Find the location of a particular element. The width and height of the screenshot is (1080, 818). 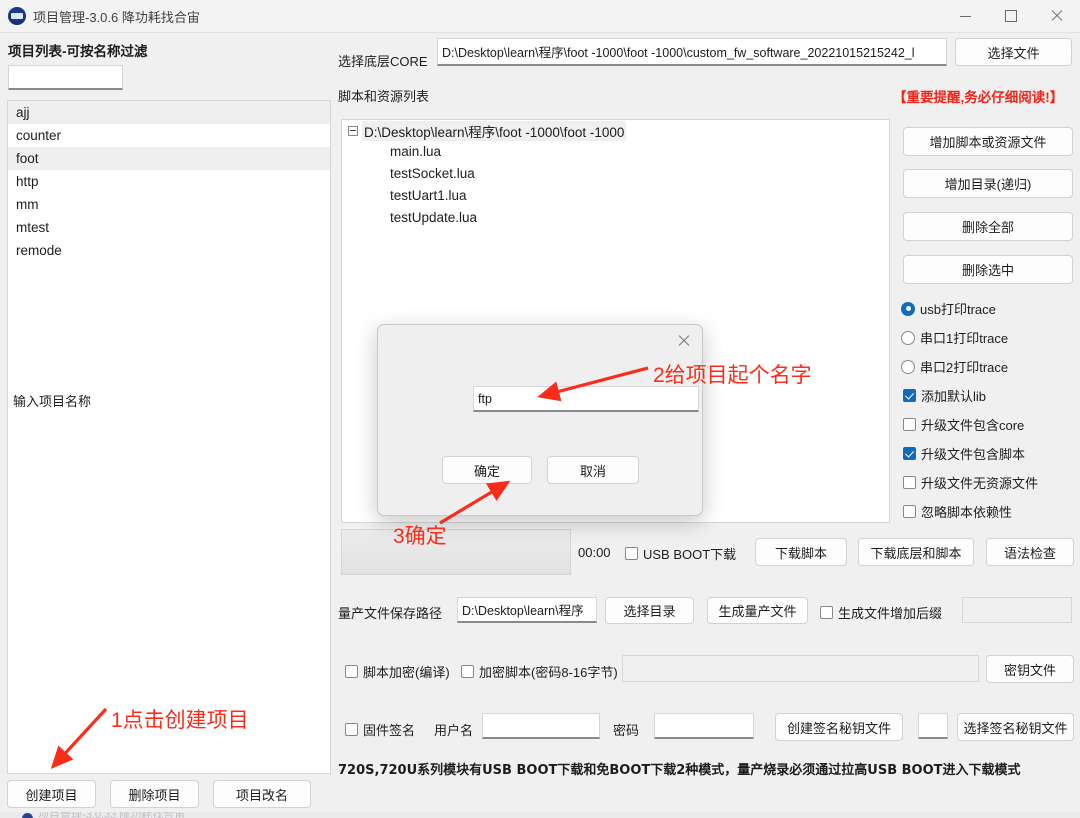

encrypt-password-input is located at coordinates (800, 668).